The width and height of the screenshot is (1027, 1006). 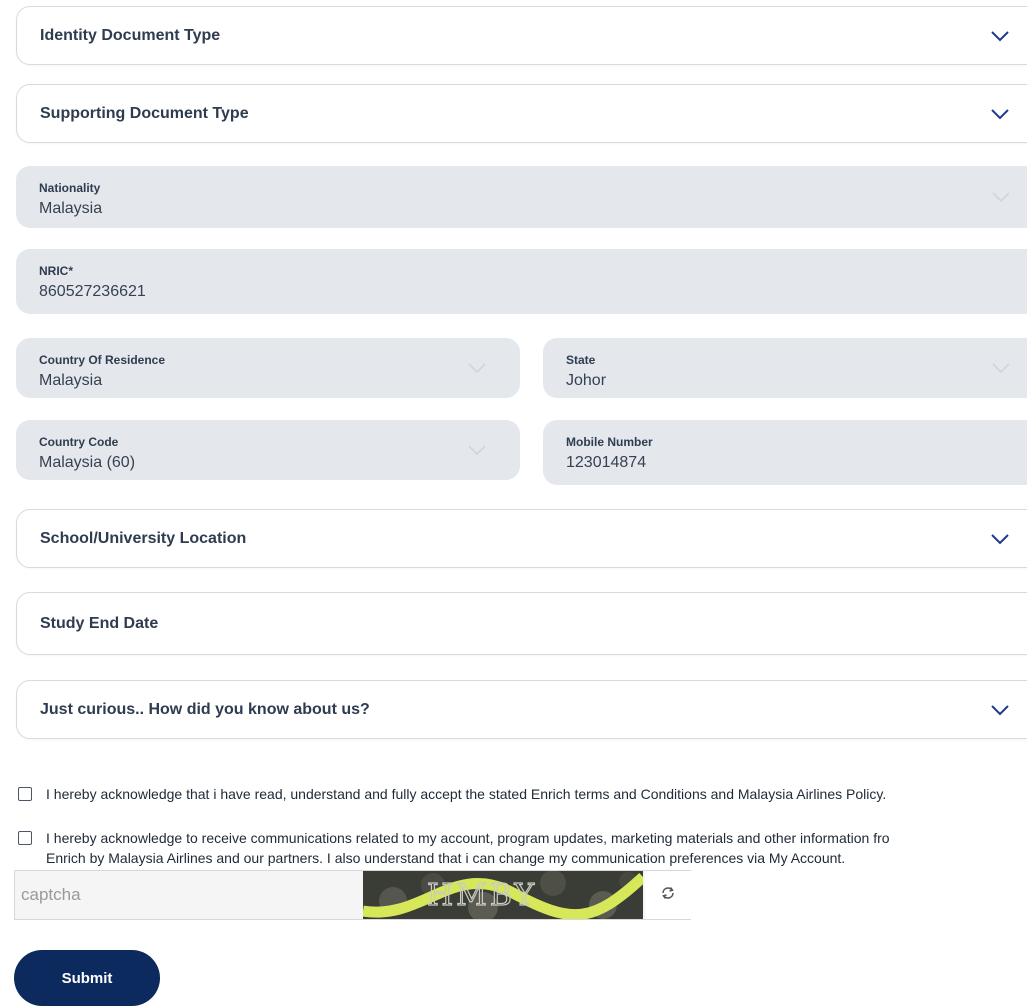 What do you see at coordinates (25, 794) in the screenshot?
I see `terms-checkbox` at bounding box center [25, 794].